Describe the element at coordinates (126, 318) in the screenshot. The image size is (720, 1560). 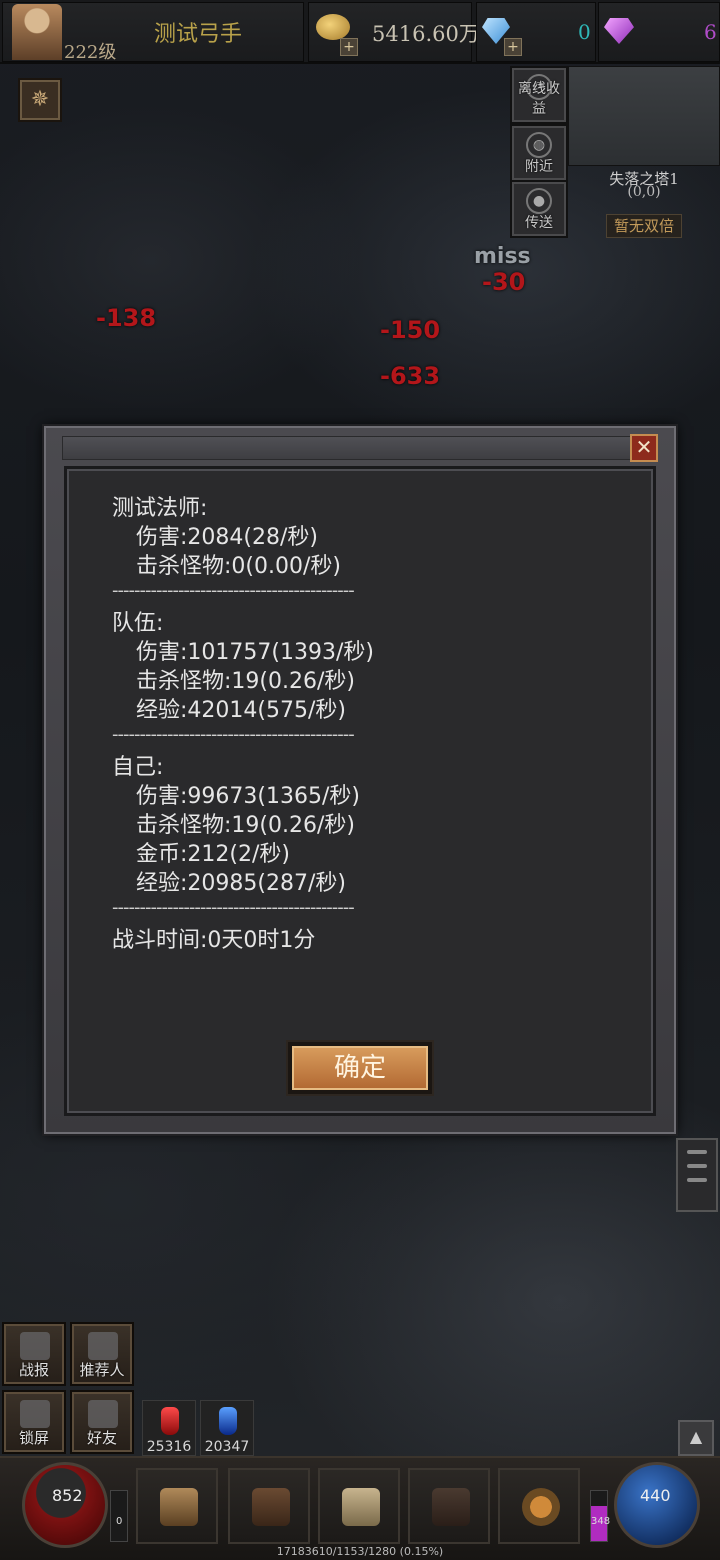
I see `damage-number: -138` at that location.